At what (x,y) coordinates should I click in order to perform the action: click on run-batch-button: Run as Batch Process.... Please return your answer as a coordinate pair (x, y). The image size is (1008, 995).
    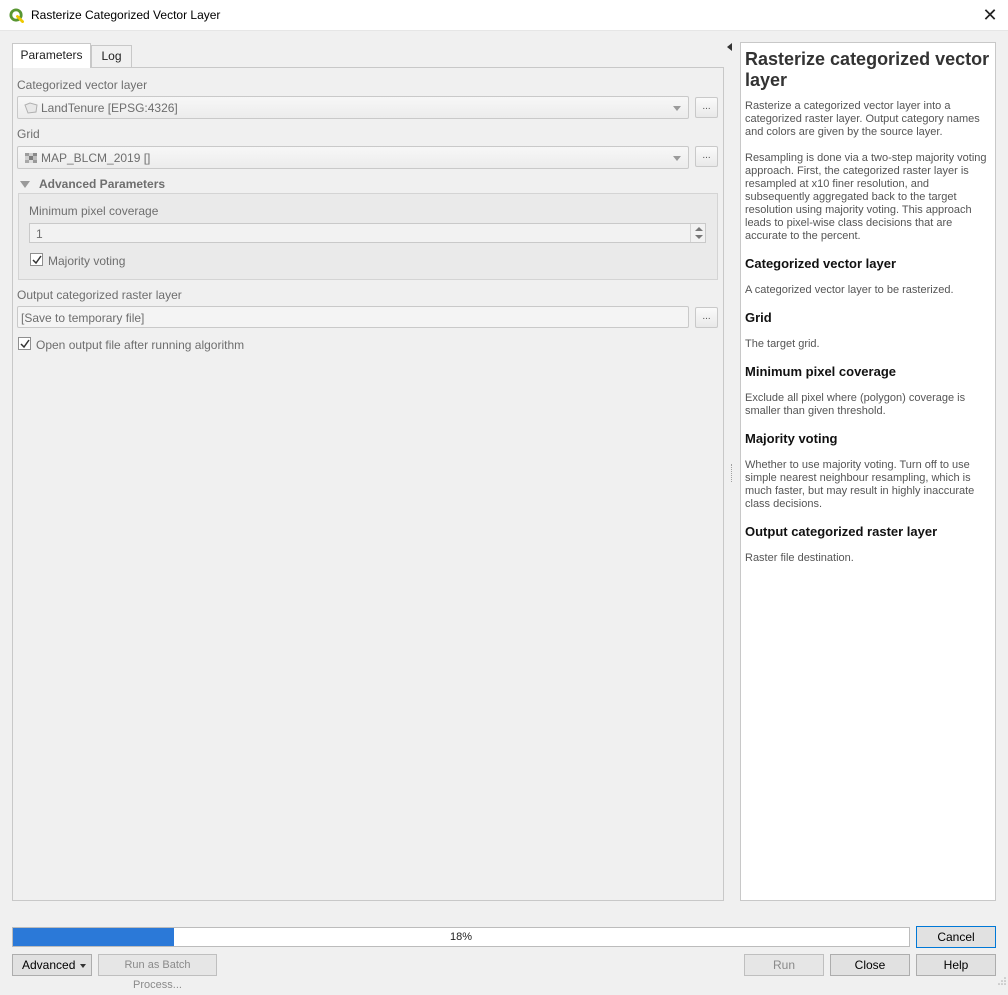
    Looking at the image, I should click on (157, 972).